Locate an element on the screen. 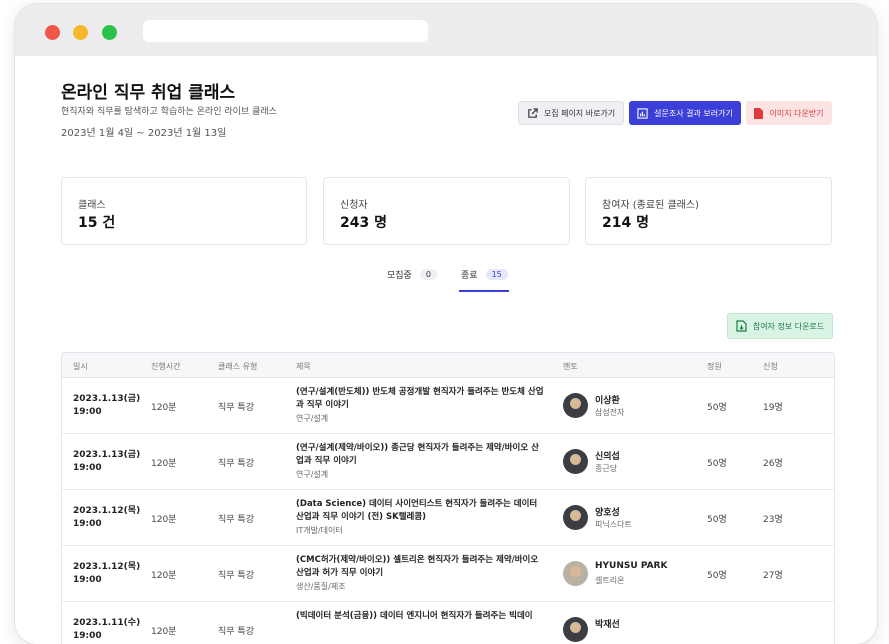 The image size is (889, 644). participant-download-label: 참여자 정보 다운로드 is located at coordinates (788, 326).